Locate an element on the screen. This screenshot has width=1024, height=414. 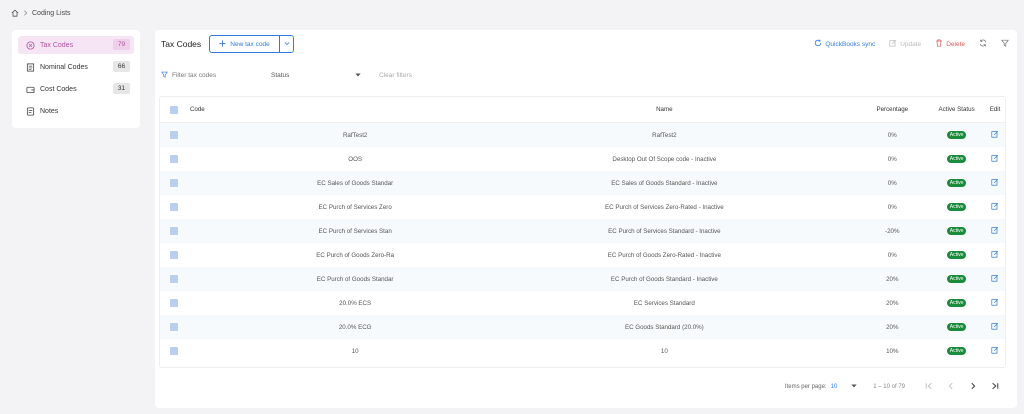
cell-name: 10 is located at coordinates (664, 351).